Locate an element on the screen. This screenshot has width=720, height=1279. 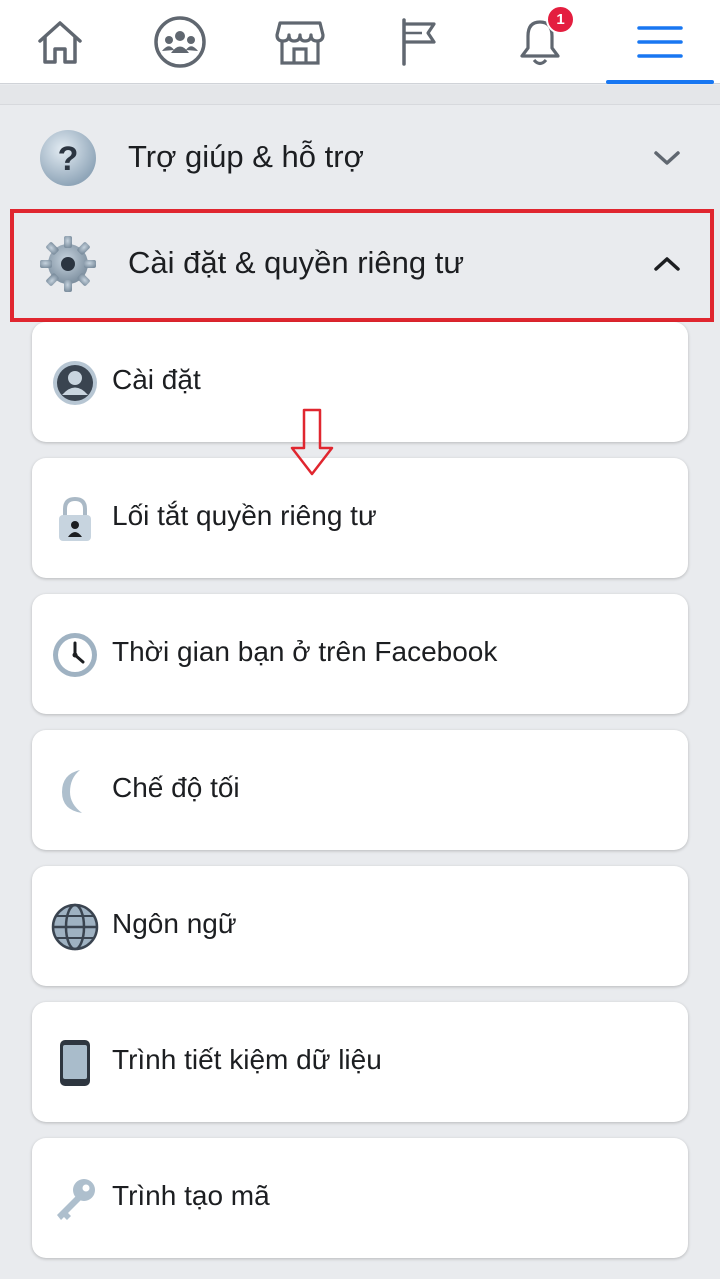
home-icon is located at coordinates (60, 42).